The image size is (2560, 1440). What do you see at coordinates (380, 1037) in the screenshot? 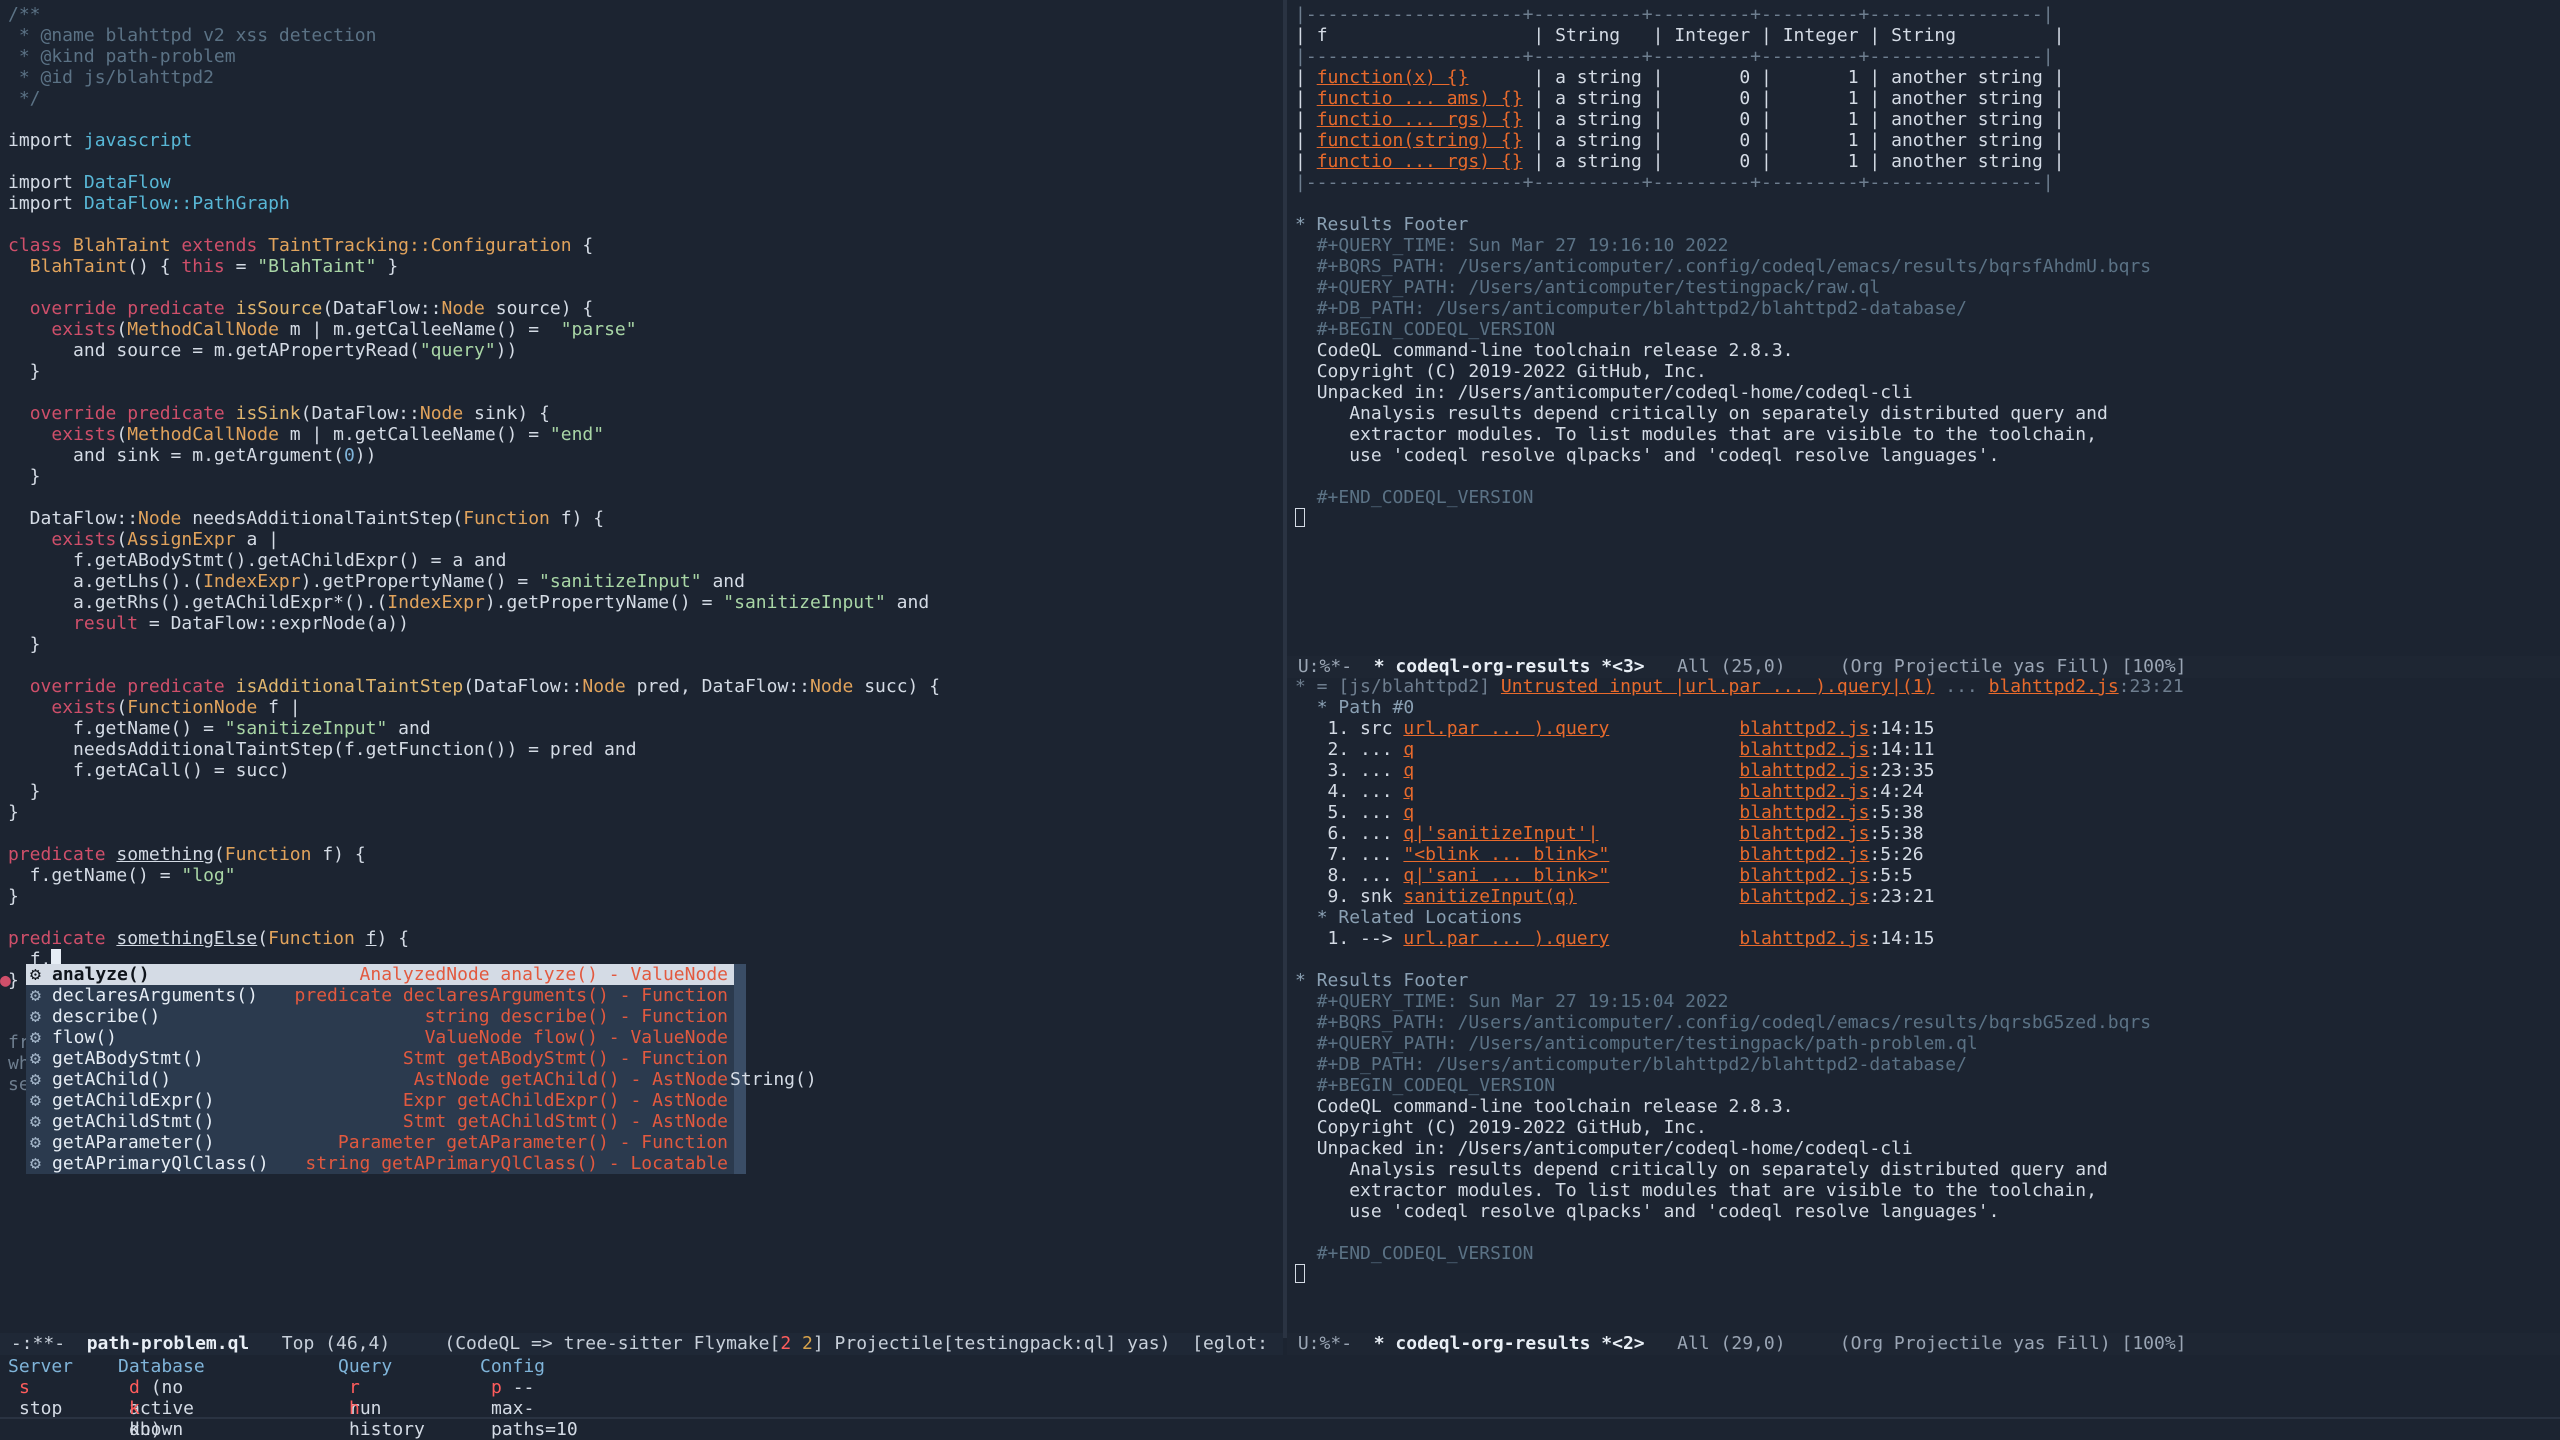
I see `completion-item: ⚙ flow() ValueNode flow() - ValueNode` at bounding box center [380, 1037].